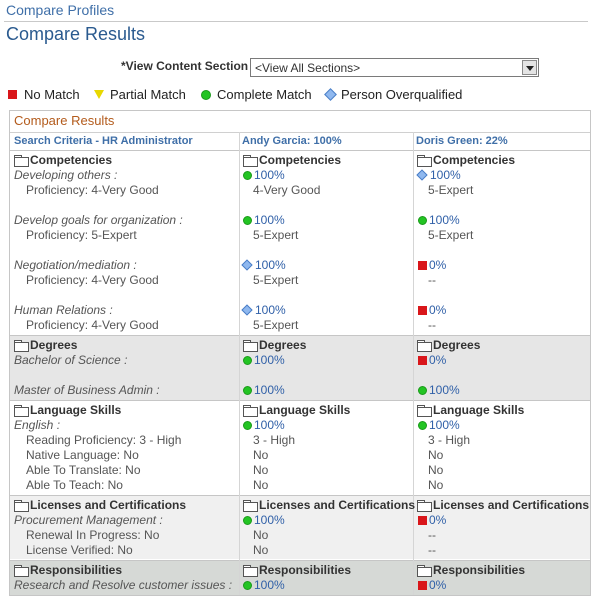 The width and height of the screenshot is (601, 605). I want to click on criterion-detail: Renewal In Progress: No, so click(93, 535).